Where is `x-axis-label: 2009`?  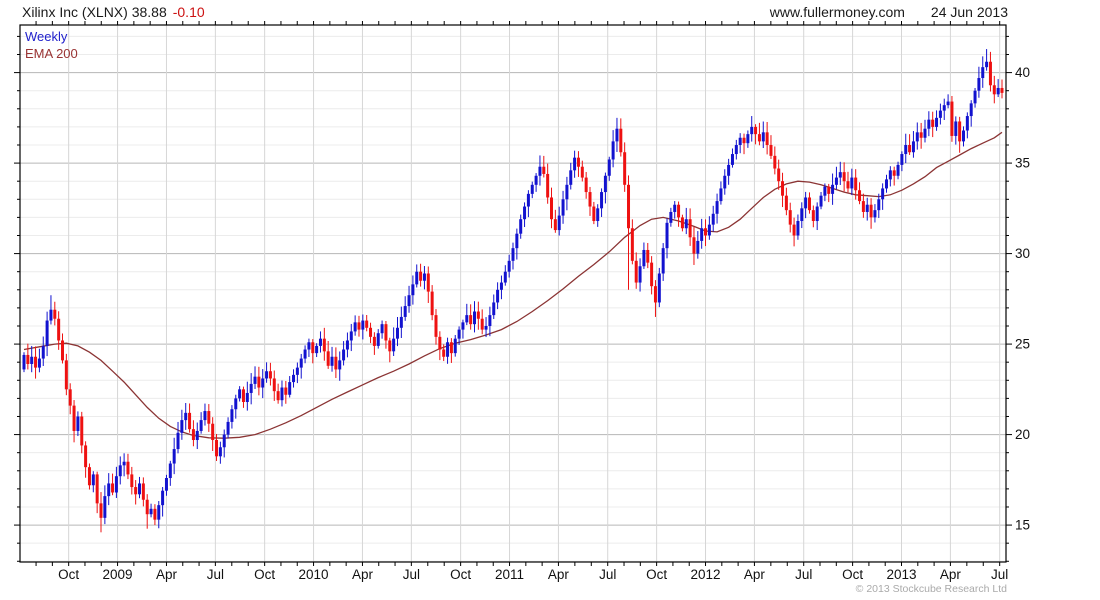
x-axis-label: 2009 is located at coordinates (118, 574).